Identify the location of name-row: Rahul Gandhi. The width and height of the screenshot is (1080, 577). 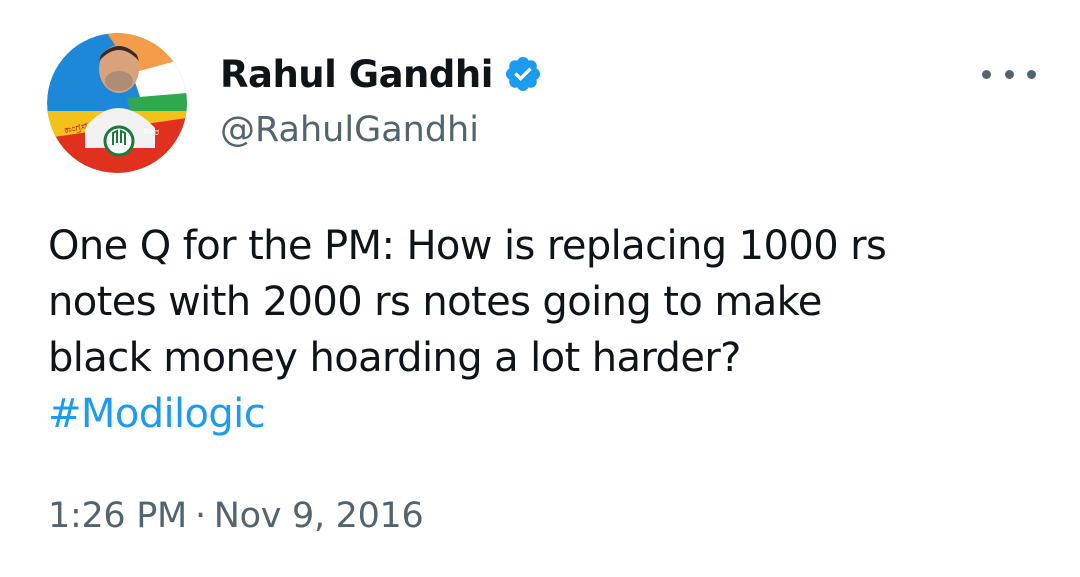
(381, 74).